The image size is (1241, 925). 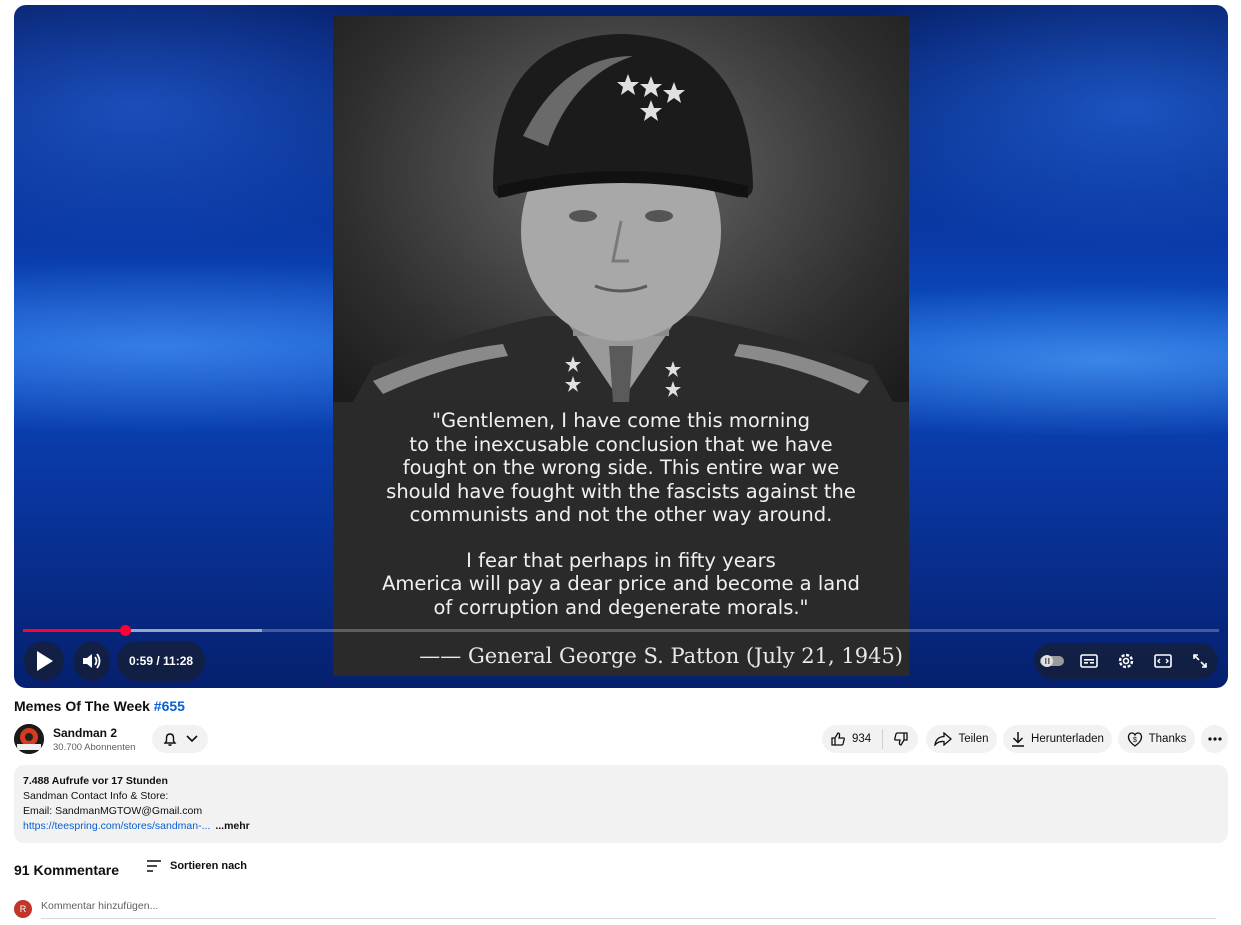 What do you see at coordinates (973, 739) in the screenshot?
I see `share-label: Teilen` at bounding box center [973, 739].